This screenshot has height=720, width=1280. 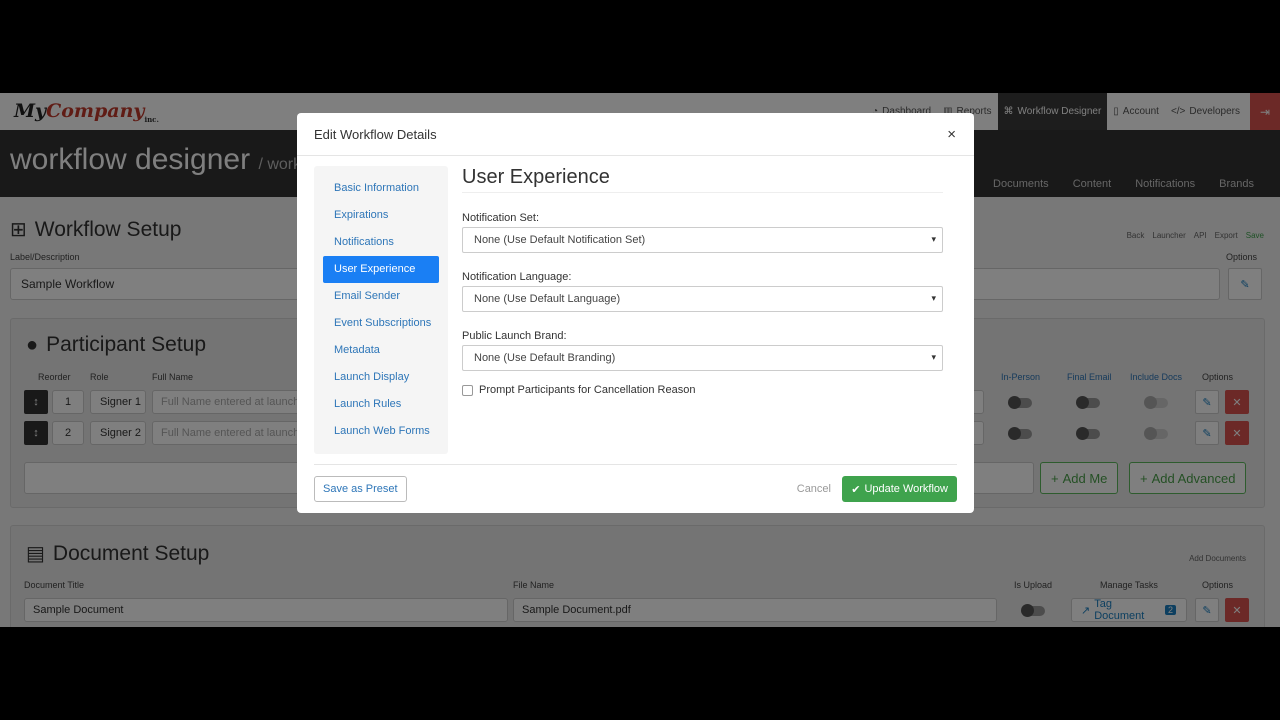 I want to click on menu-basic-information: Basic Information, so click(x=381, y=188).